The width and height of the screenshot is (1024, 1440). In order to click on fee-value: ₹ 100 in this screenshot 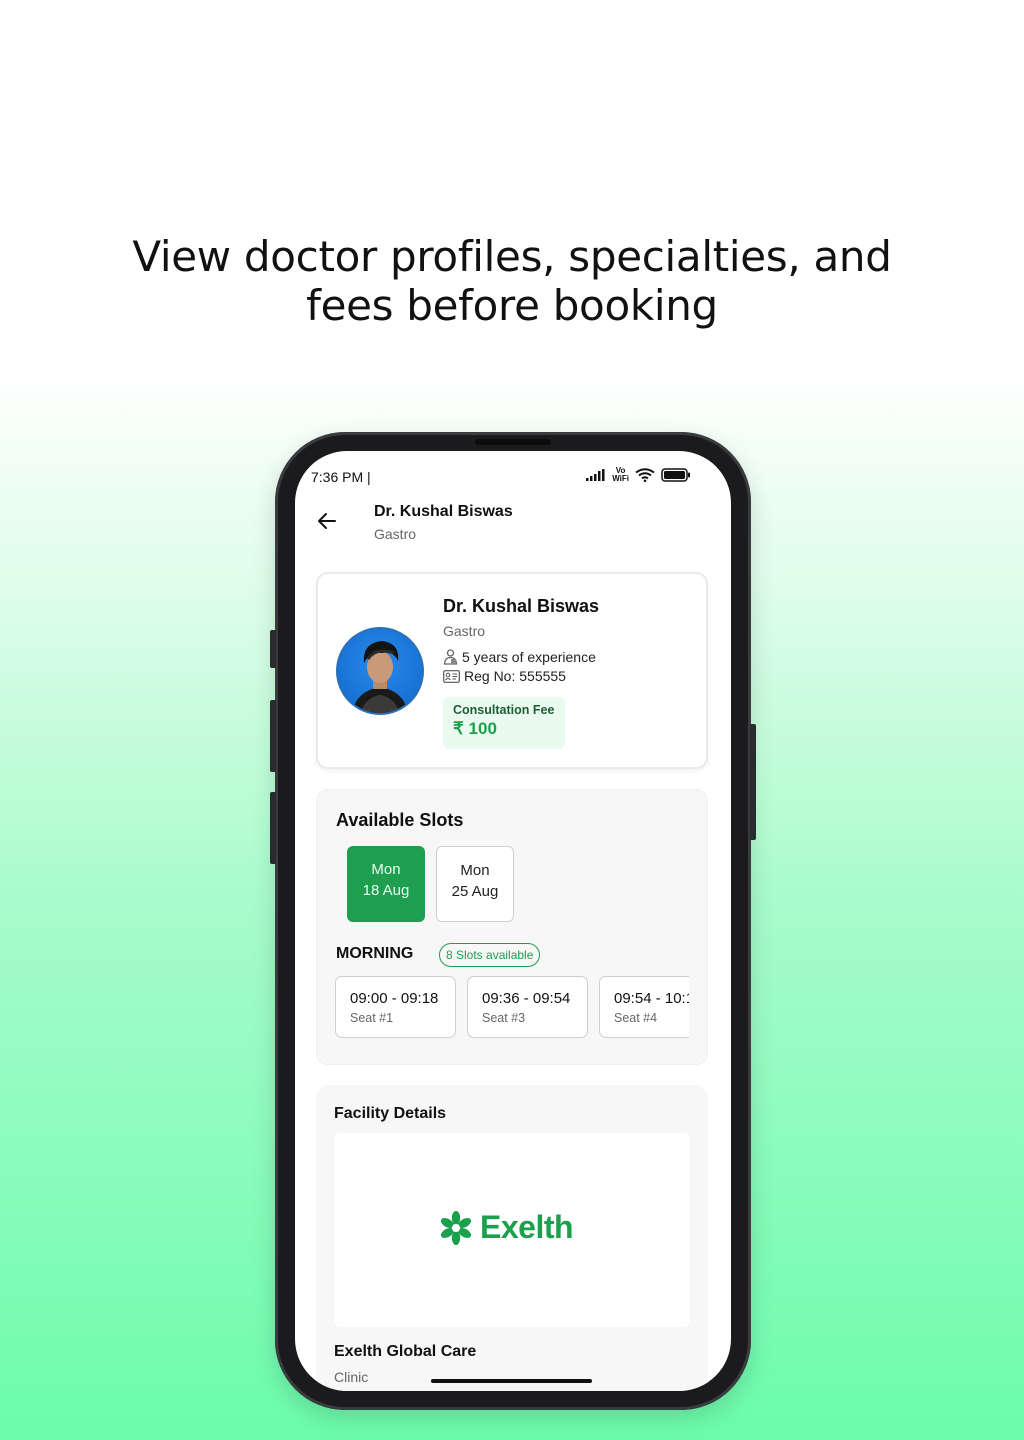, I will do `click(475, 728)`.